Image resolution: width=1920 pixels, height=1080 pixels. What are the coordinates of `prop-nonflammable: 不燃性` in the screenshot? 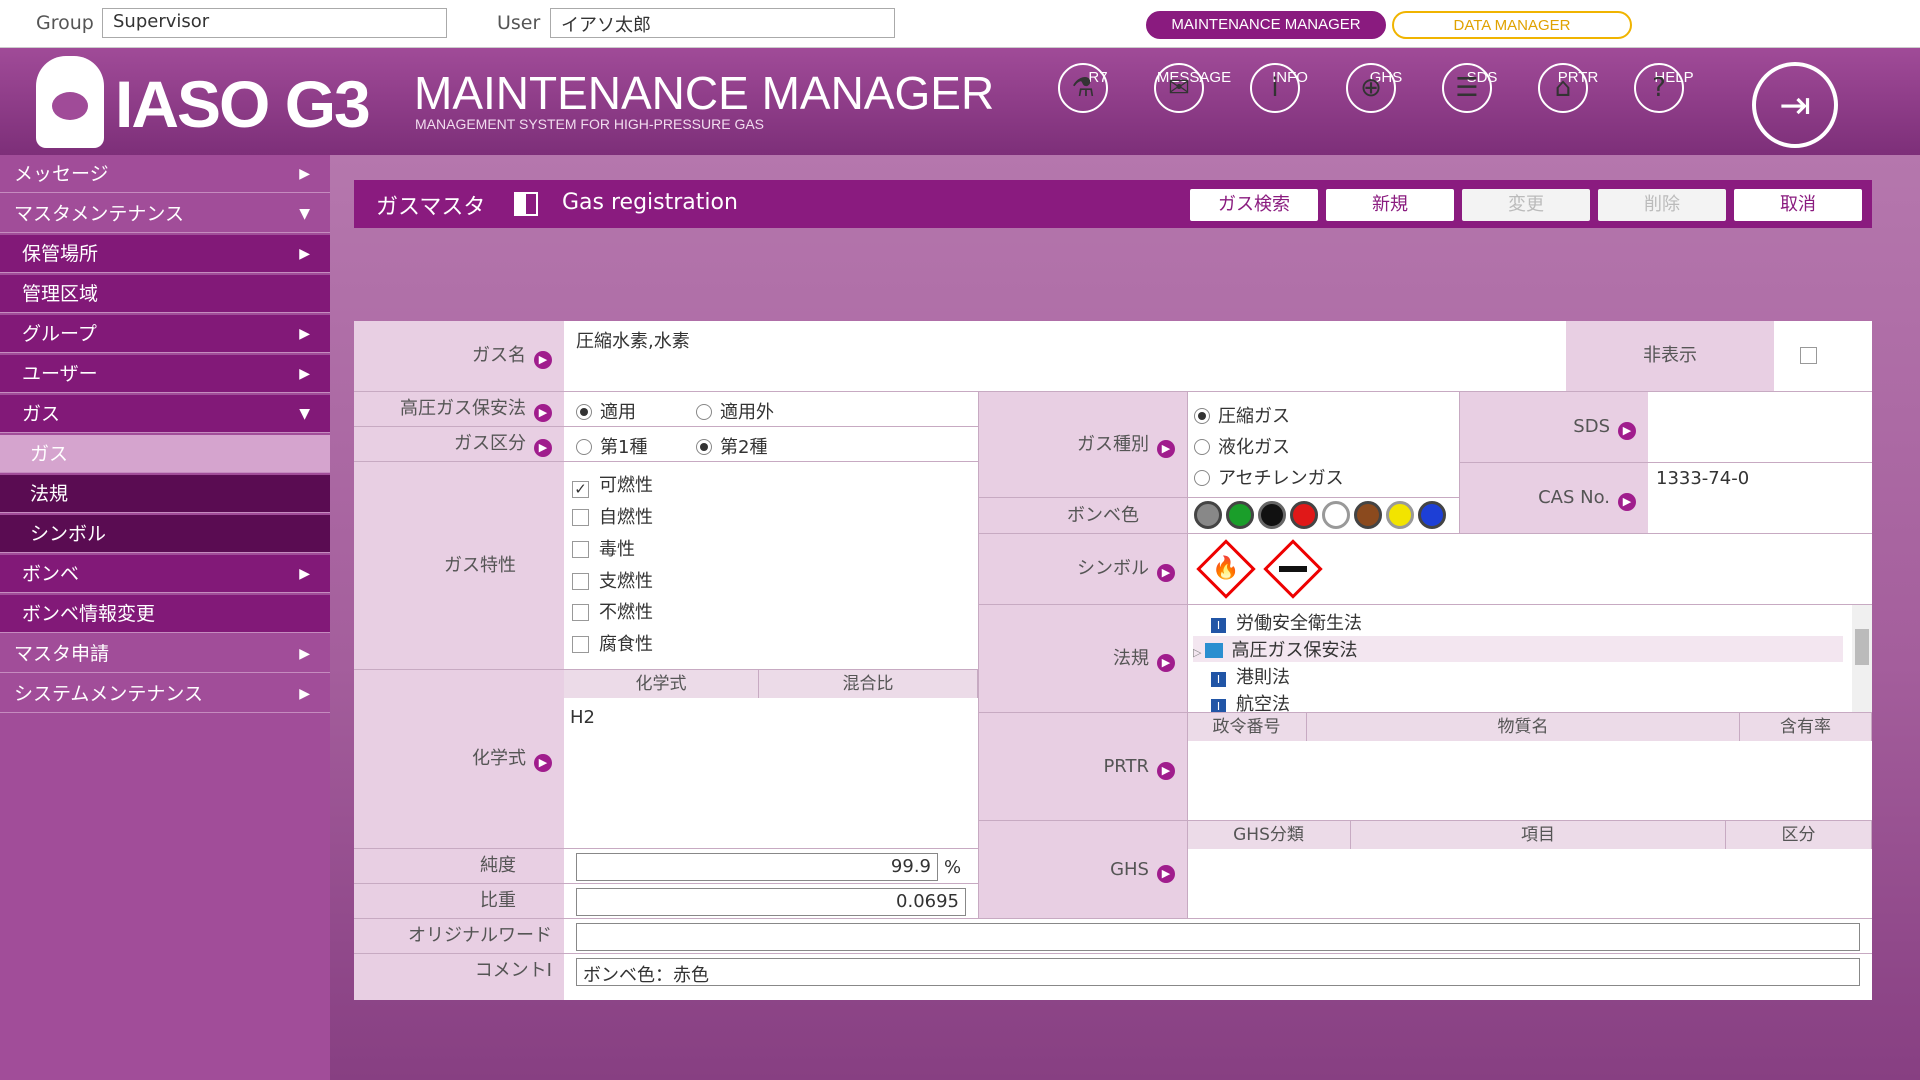 It's located at (612, 611).